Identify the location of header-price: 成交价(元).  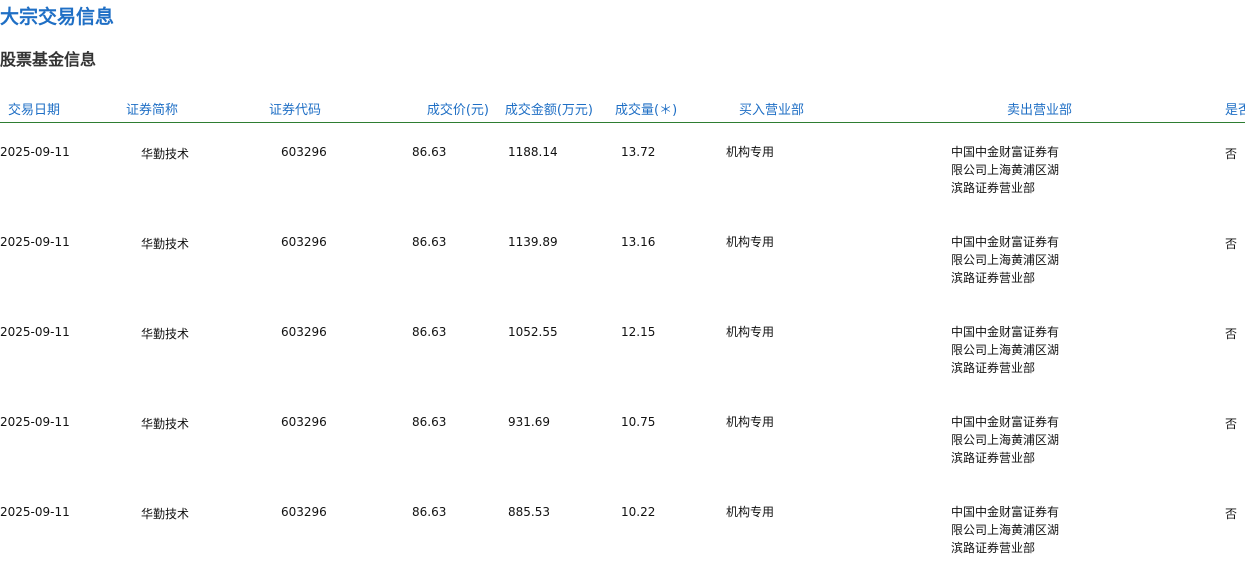
(436, 108).